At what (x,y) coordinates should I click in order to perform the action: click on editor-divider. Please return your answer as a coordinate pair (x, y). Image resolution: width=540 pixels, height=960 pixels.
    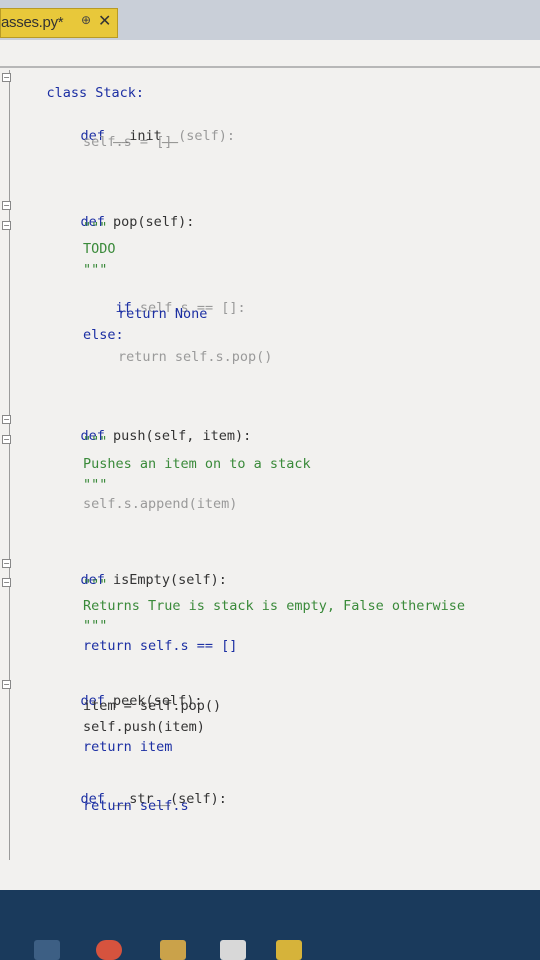
    Looking at the image, I should click on (270, 67).